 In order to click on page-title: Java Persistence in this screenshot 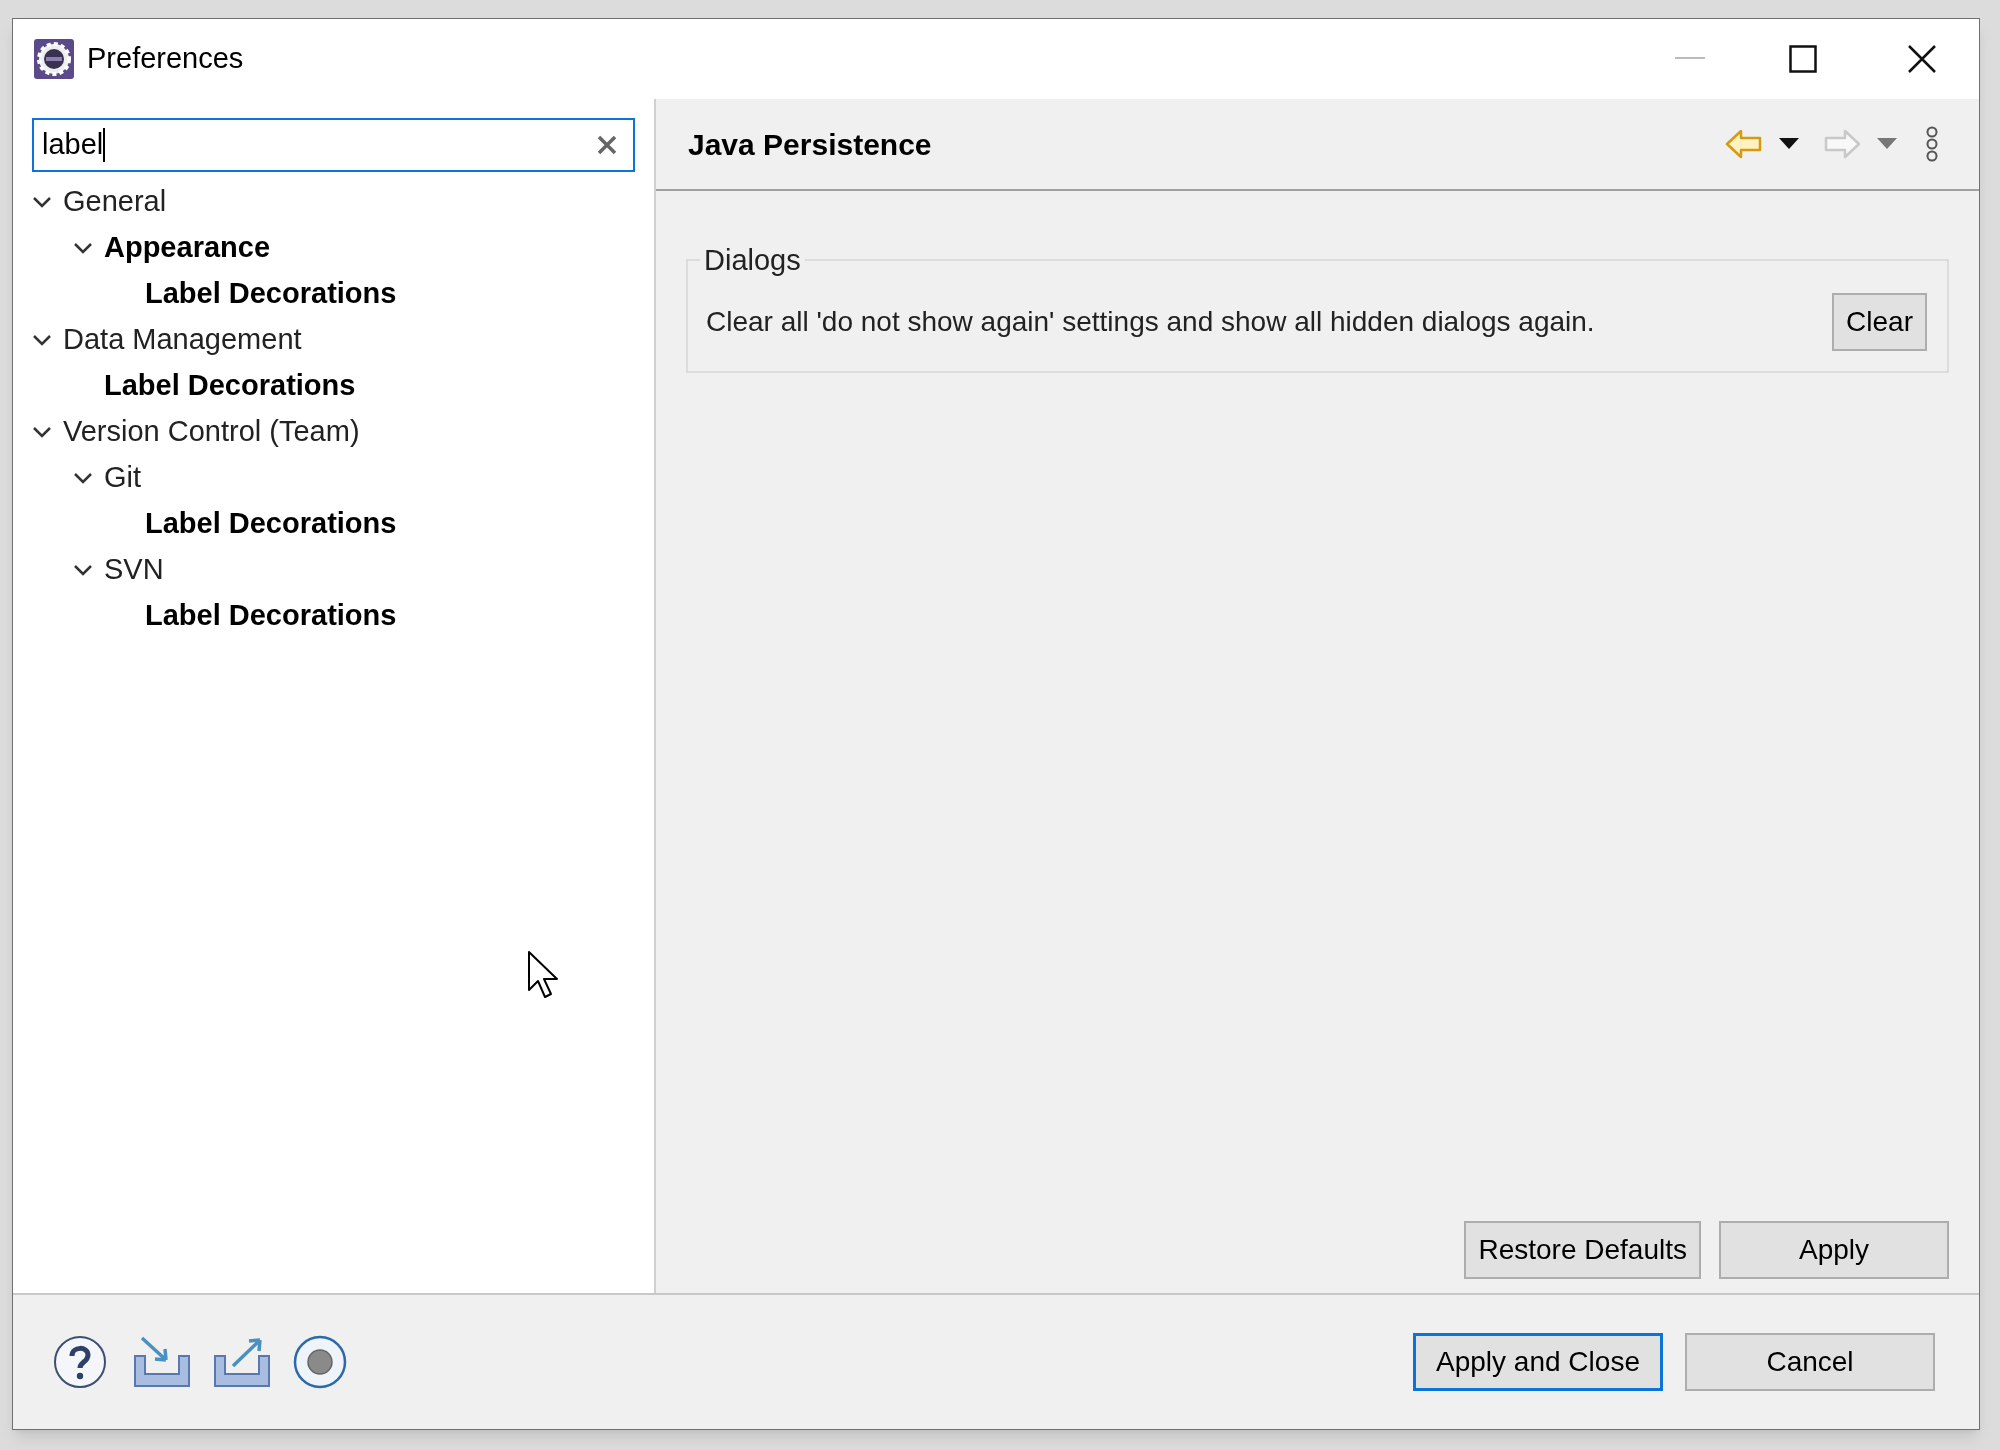, I will do `click(810, 144)`.